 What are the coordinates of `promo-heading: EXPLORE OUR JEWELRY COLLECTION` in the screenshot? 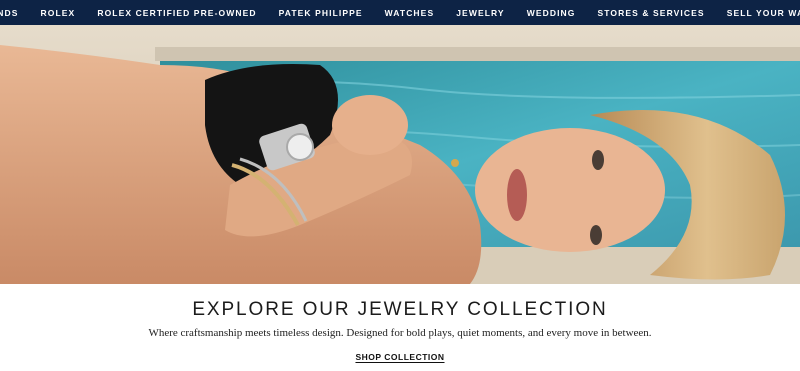 It's located at (400, 309).